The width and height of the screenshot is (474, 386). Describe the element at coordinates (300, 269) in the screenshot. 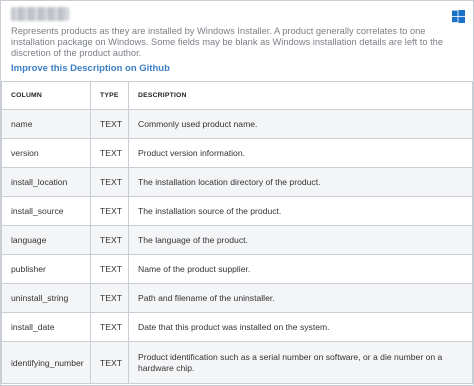

I see `column-description-cell: Name of the product supplier.` at that location.